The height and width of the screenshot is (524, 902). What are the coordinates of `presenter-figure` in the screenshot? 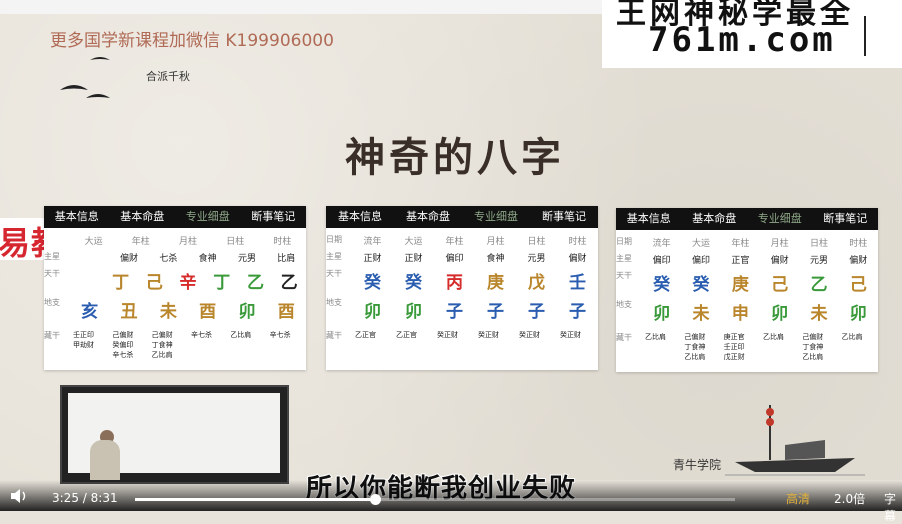 It's located at (105, 460).